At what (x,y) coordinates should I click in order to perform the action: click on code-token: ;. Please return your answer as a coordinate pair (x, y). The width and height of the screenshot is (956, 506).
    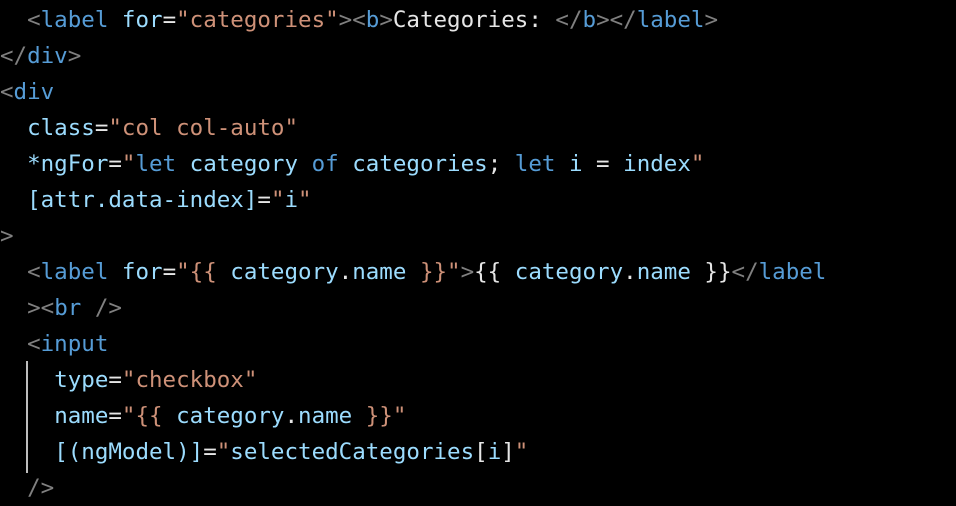
    Looking at the image, I should click on (501, 164).